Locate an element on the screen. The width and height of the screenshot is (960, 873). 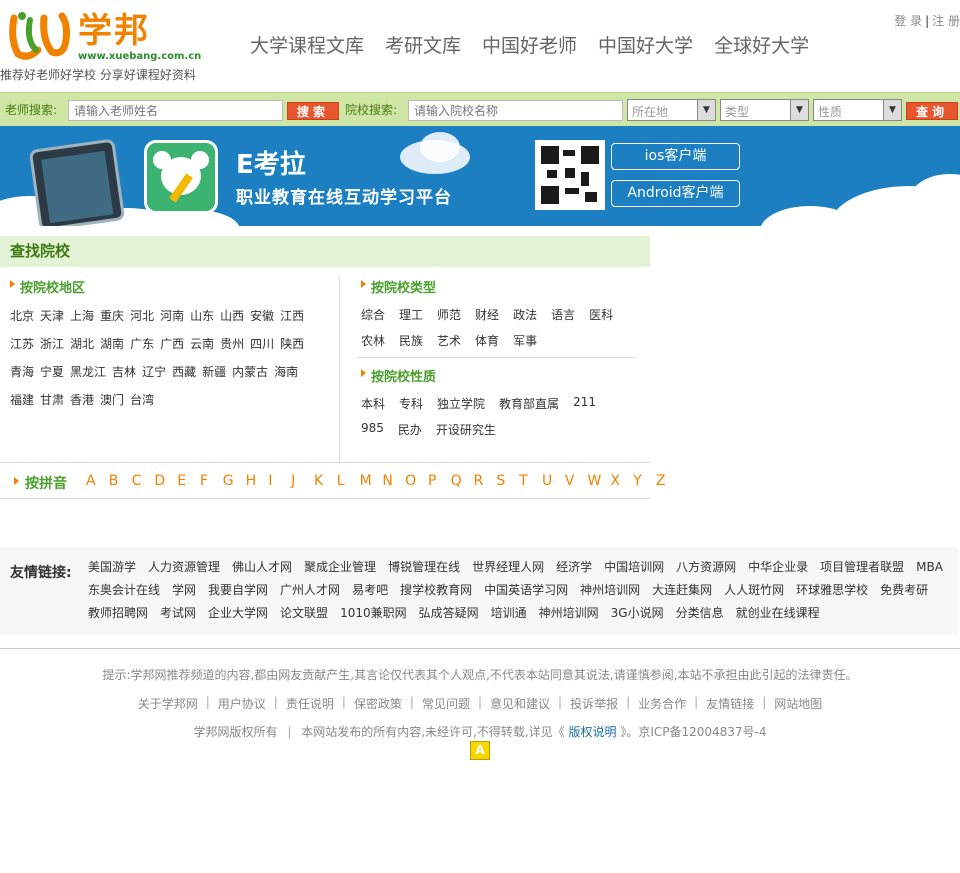
friend-link: 弘成答疑网 is located at coordinates (449, 613).